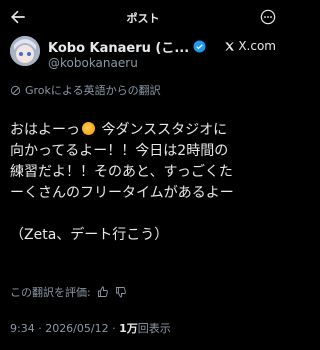 The width and height of the screenshot is (320, 350). Describe the element at coordinates (128, 328) in the screenshot. I see `view-count: 1万` at that location.